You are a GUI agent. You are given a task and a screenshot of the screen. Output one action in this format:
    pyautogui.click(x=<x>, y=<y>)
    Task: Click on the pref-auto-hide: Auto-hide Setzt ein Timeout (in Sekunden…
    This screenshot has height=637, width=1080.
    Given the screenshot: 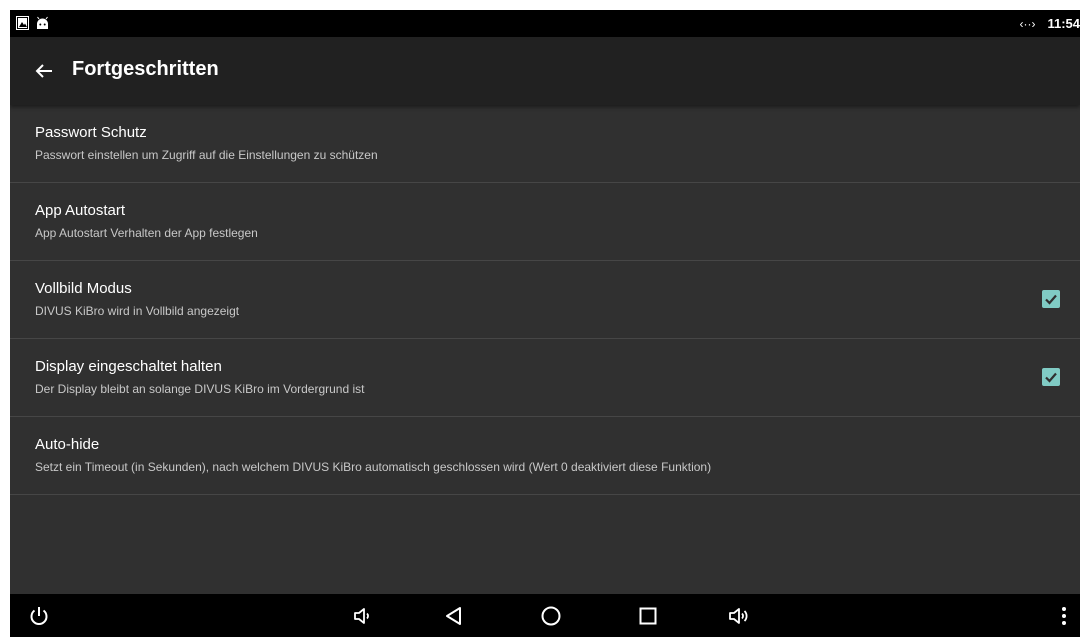 What is the action you would take?
    pyautogui.click(x=545, y=456)
    